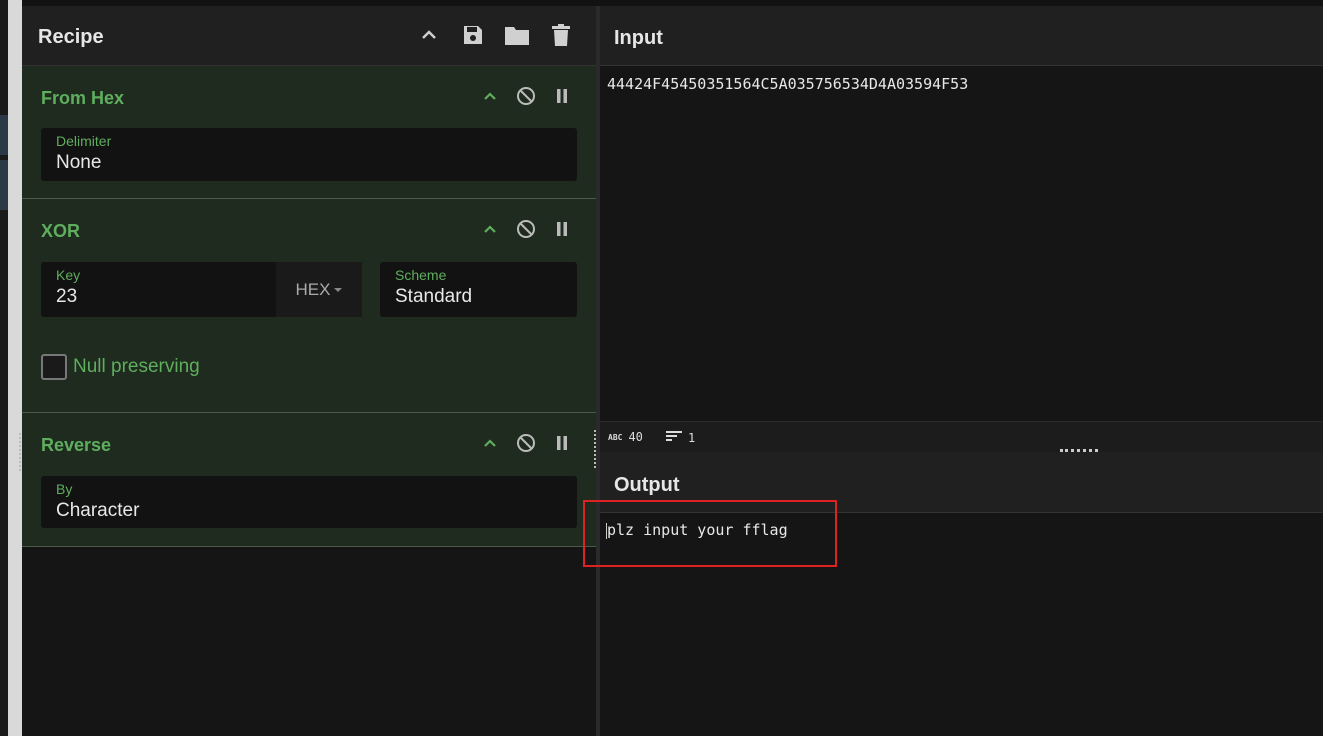 This screenshot has height=736, width=1323. What do you see at coordinates (54, 367) in the screenshot?
I see `null-preserving-checkbox` at bounding box center [54, 367].